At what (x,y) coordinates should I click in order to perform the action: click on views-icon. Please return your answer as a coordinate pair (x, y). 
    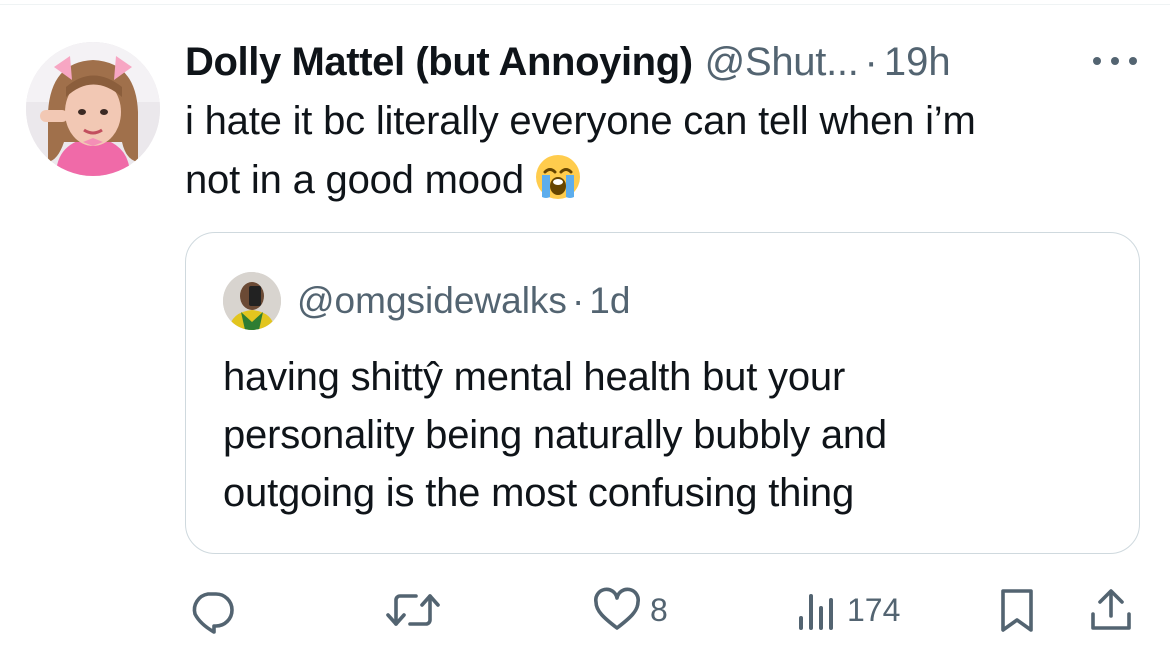
    Looking at the image, I should click on (816, 612).